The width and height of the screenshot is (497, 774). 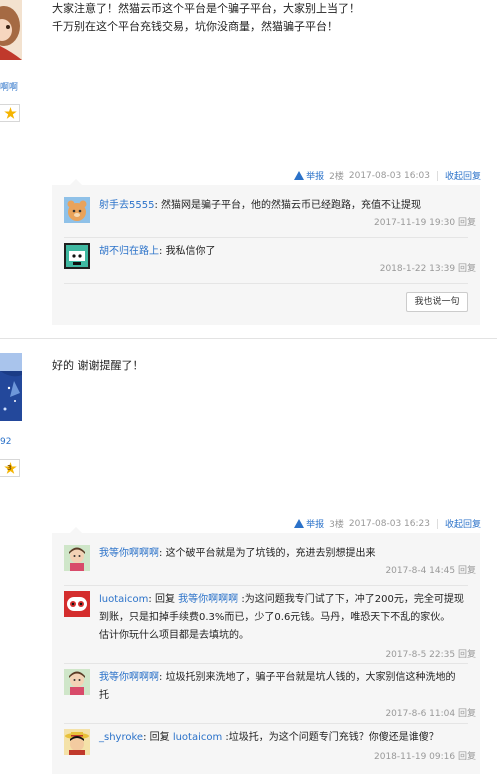 What do you see at coordinates (415, 757) in the screenshot?
I see `reply-time: 2018-11-19 09:16` at bounding box center [415, 757].